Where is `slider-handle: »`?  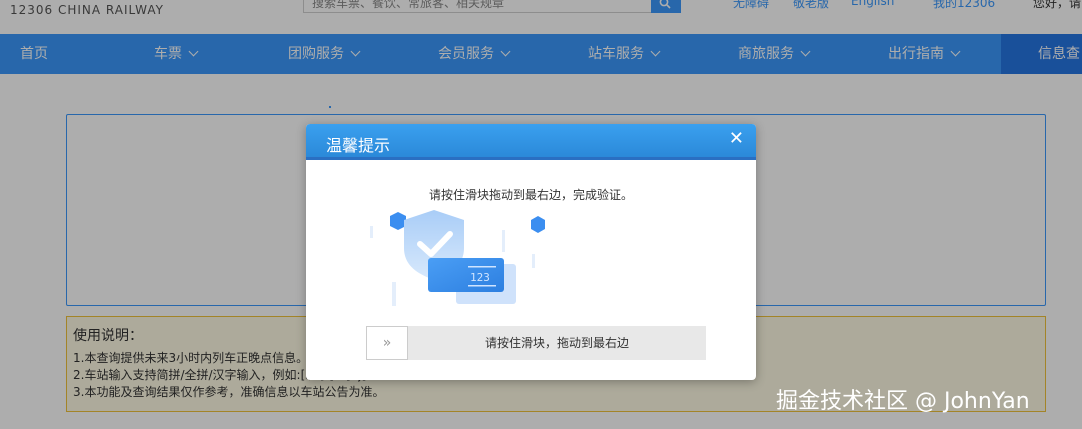
slider-handle: » is located at coordinates (387, 343).